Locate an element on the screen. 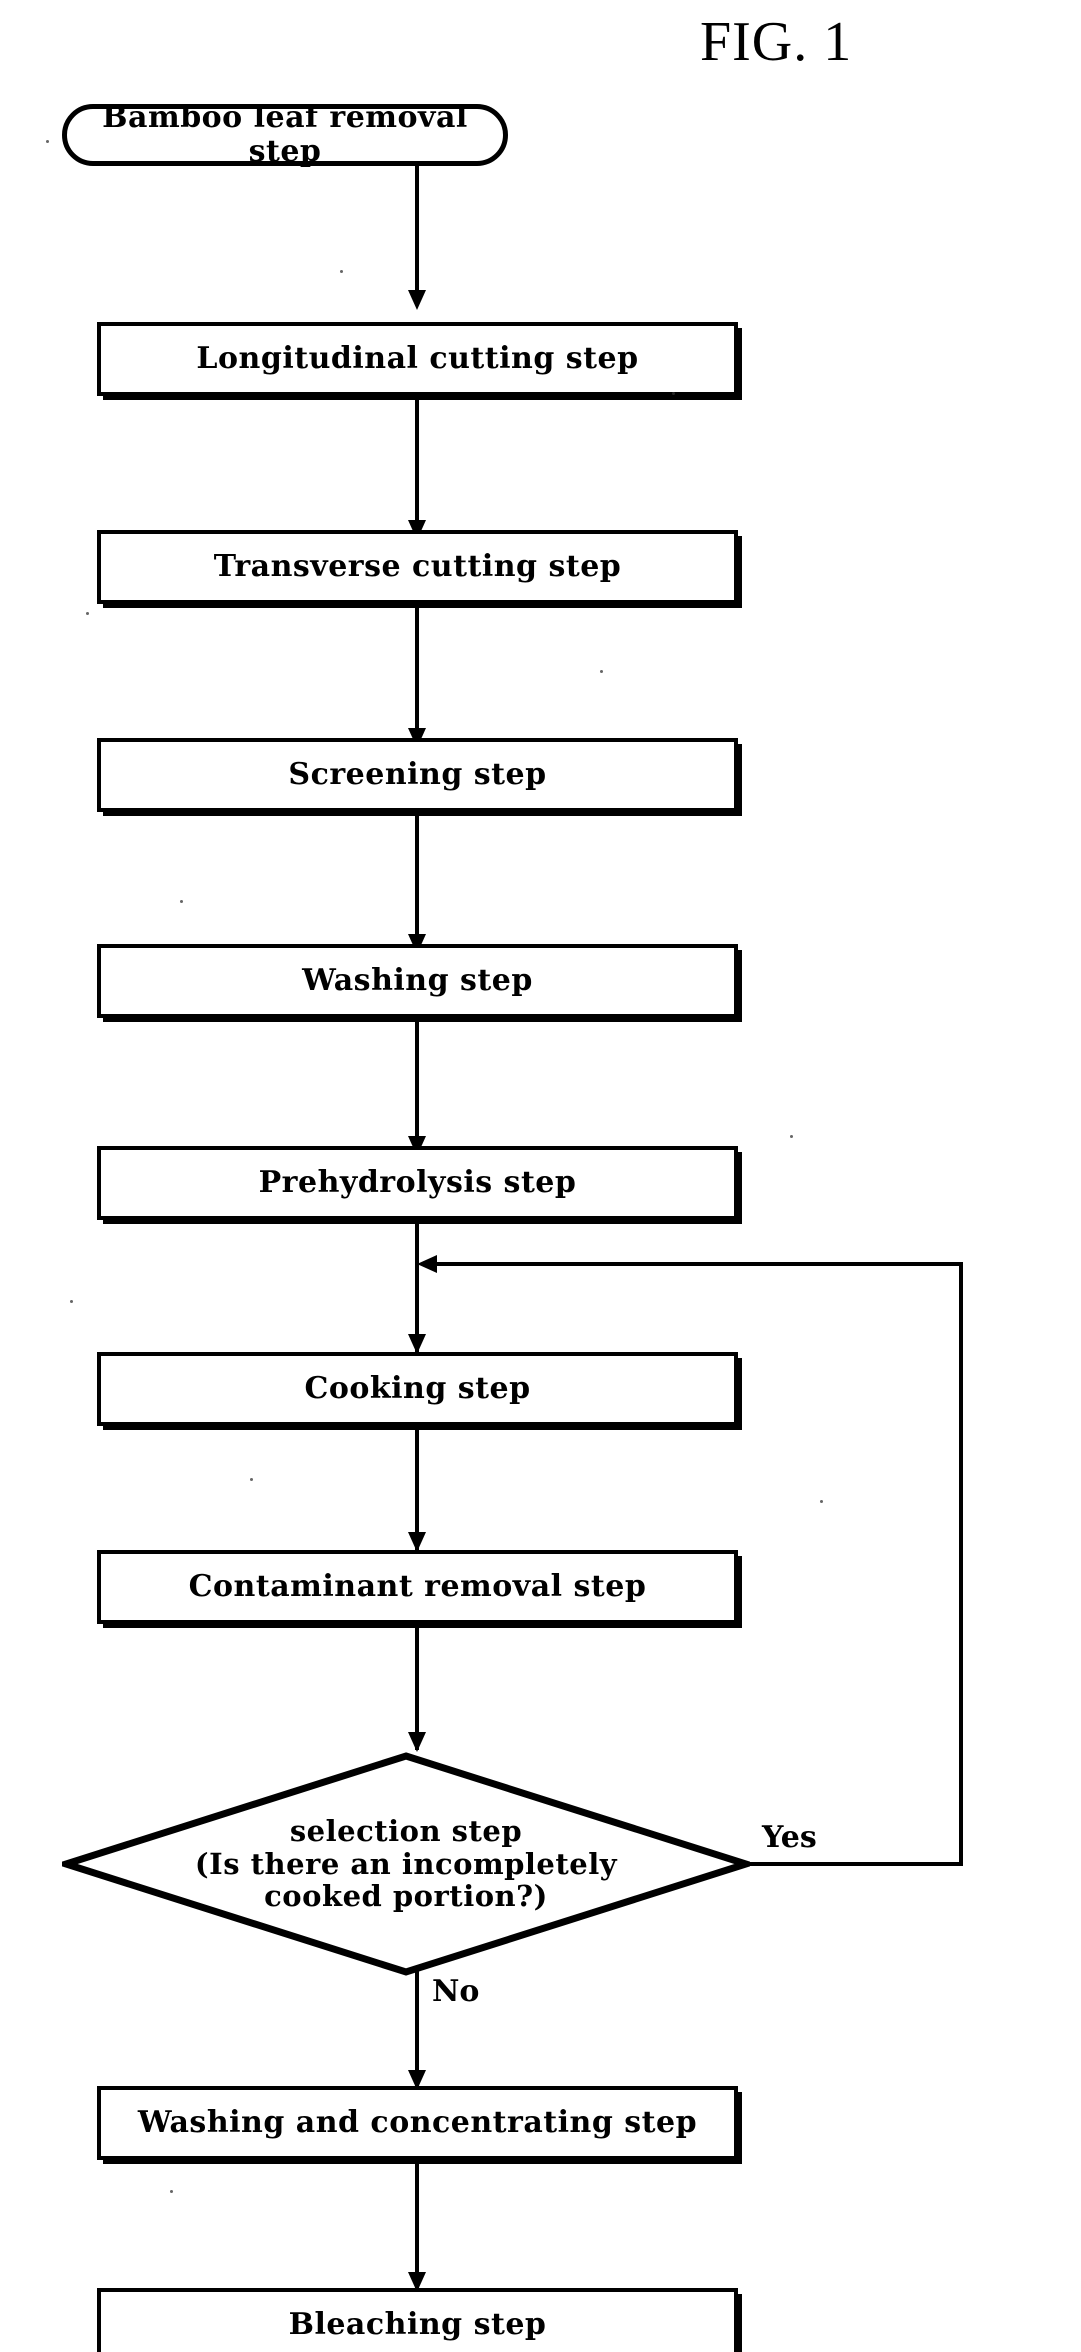  figure-title: FIG. 1 is located at coordinates (776, 42).